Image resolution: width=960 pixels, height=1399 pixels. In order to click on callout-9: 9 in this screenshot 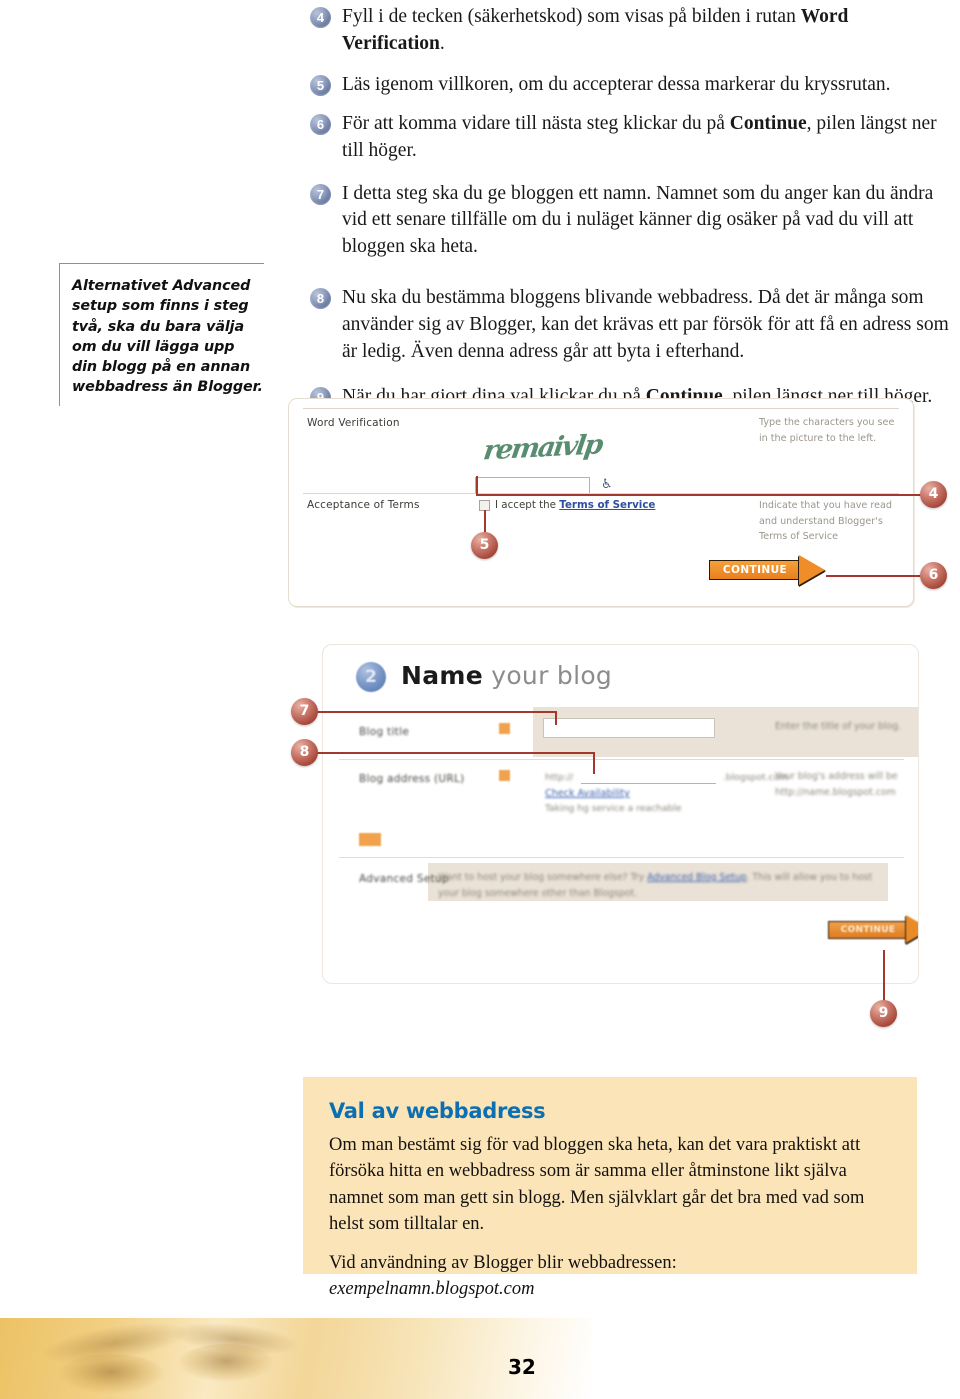, I will do `click(883, 1013)`.